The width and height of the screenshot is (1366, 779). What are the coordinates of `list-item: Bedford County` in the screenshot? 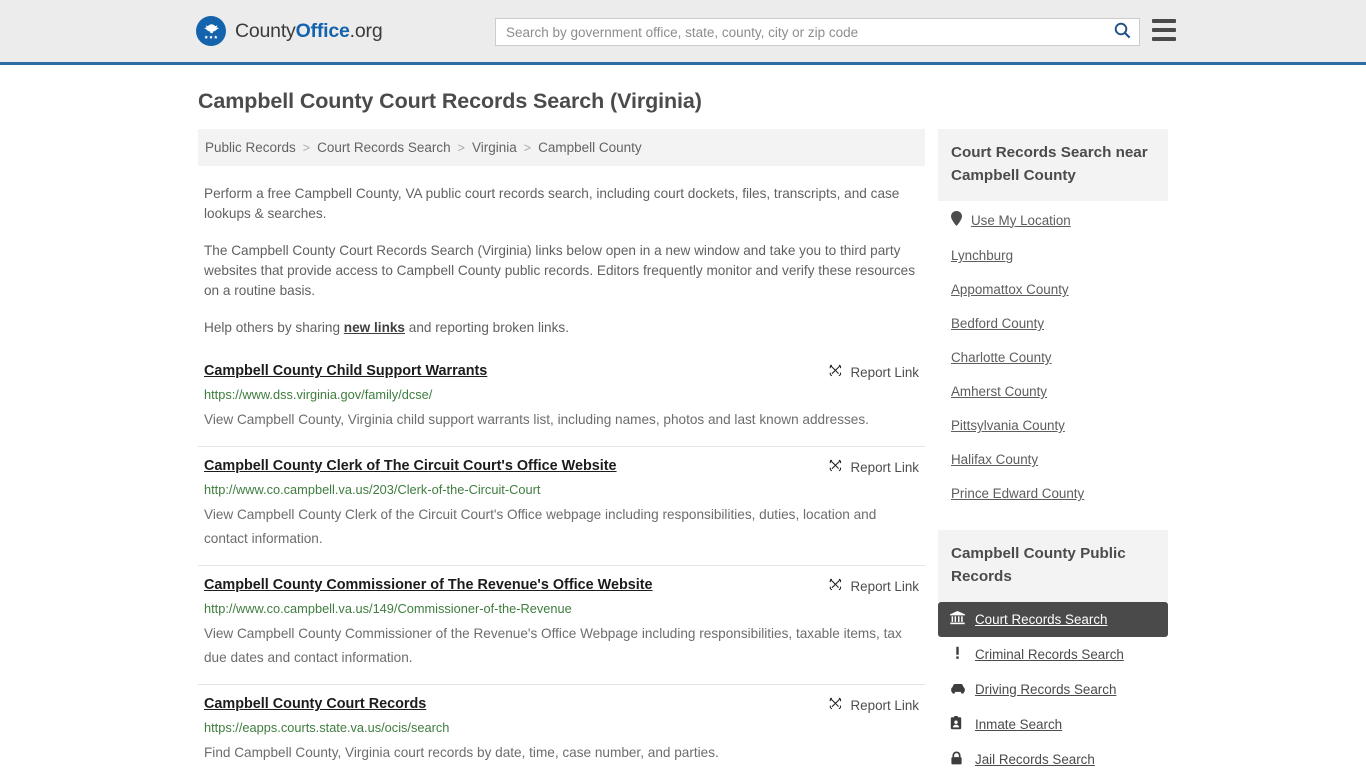 It's located at (1053, 323).